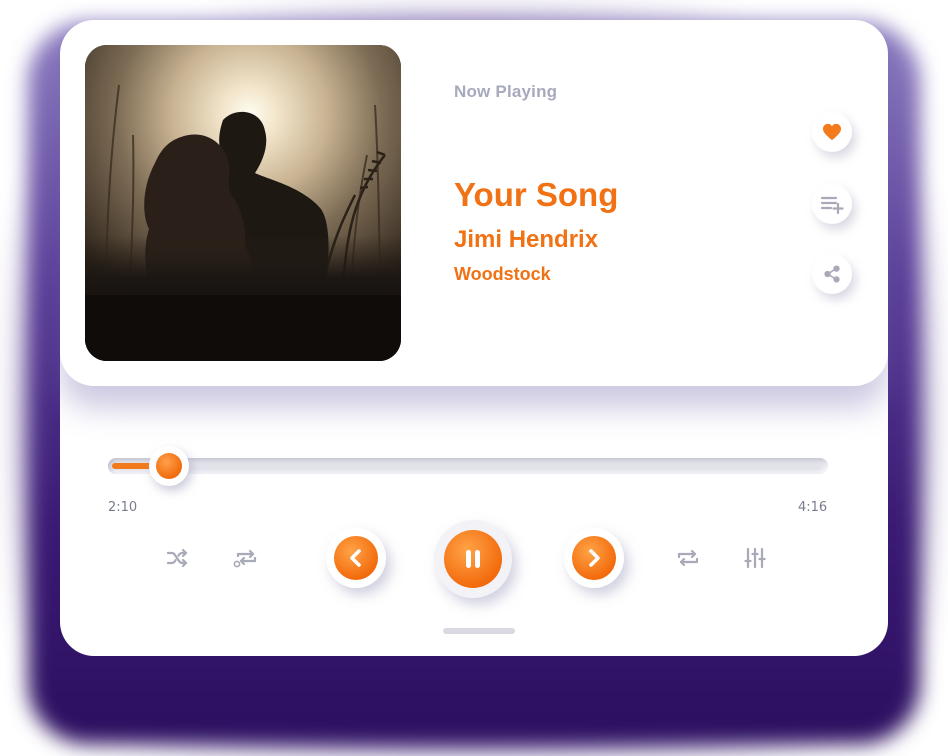 This screenshot has height=756, width=948. I want to click on like-button, so click(832, 132).